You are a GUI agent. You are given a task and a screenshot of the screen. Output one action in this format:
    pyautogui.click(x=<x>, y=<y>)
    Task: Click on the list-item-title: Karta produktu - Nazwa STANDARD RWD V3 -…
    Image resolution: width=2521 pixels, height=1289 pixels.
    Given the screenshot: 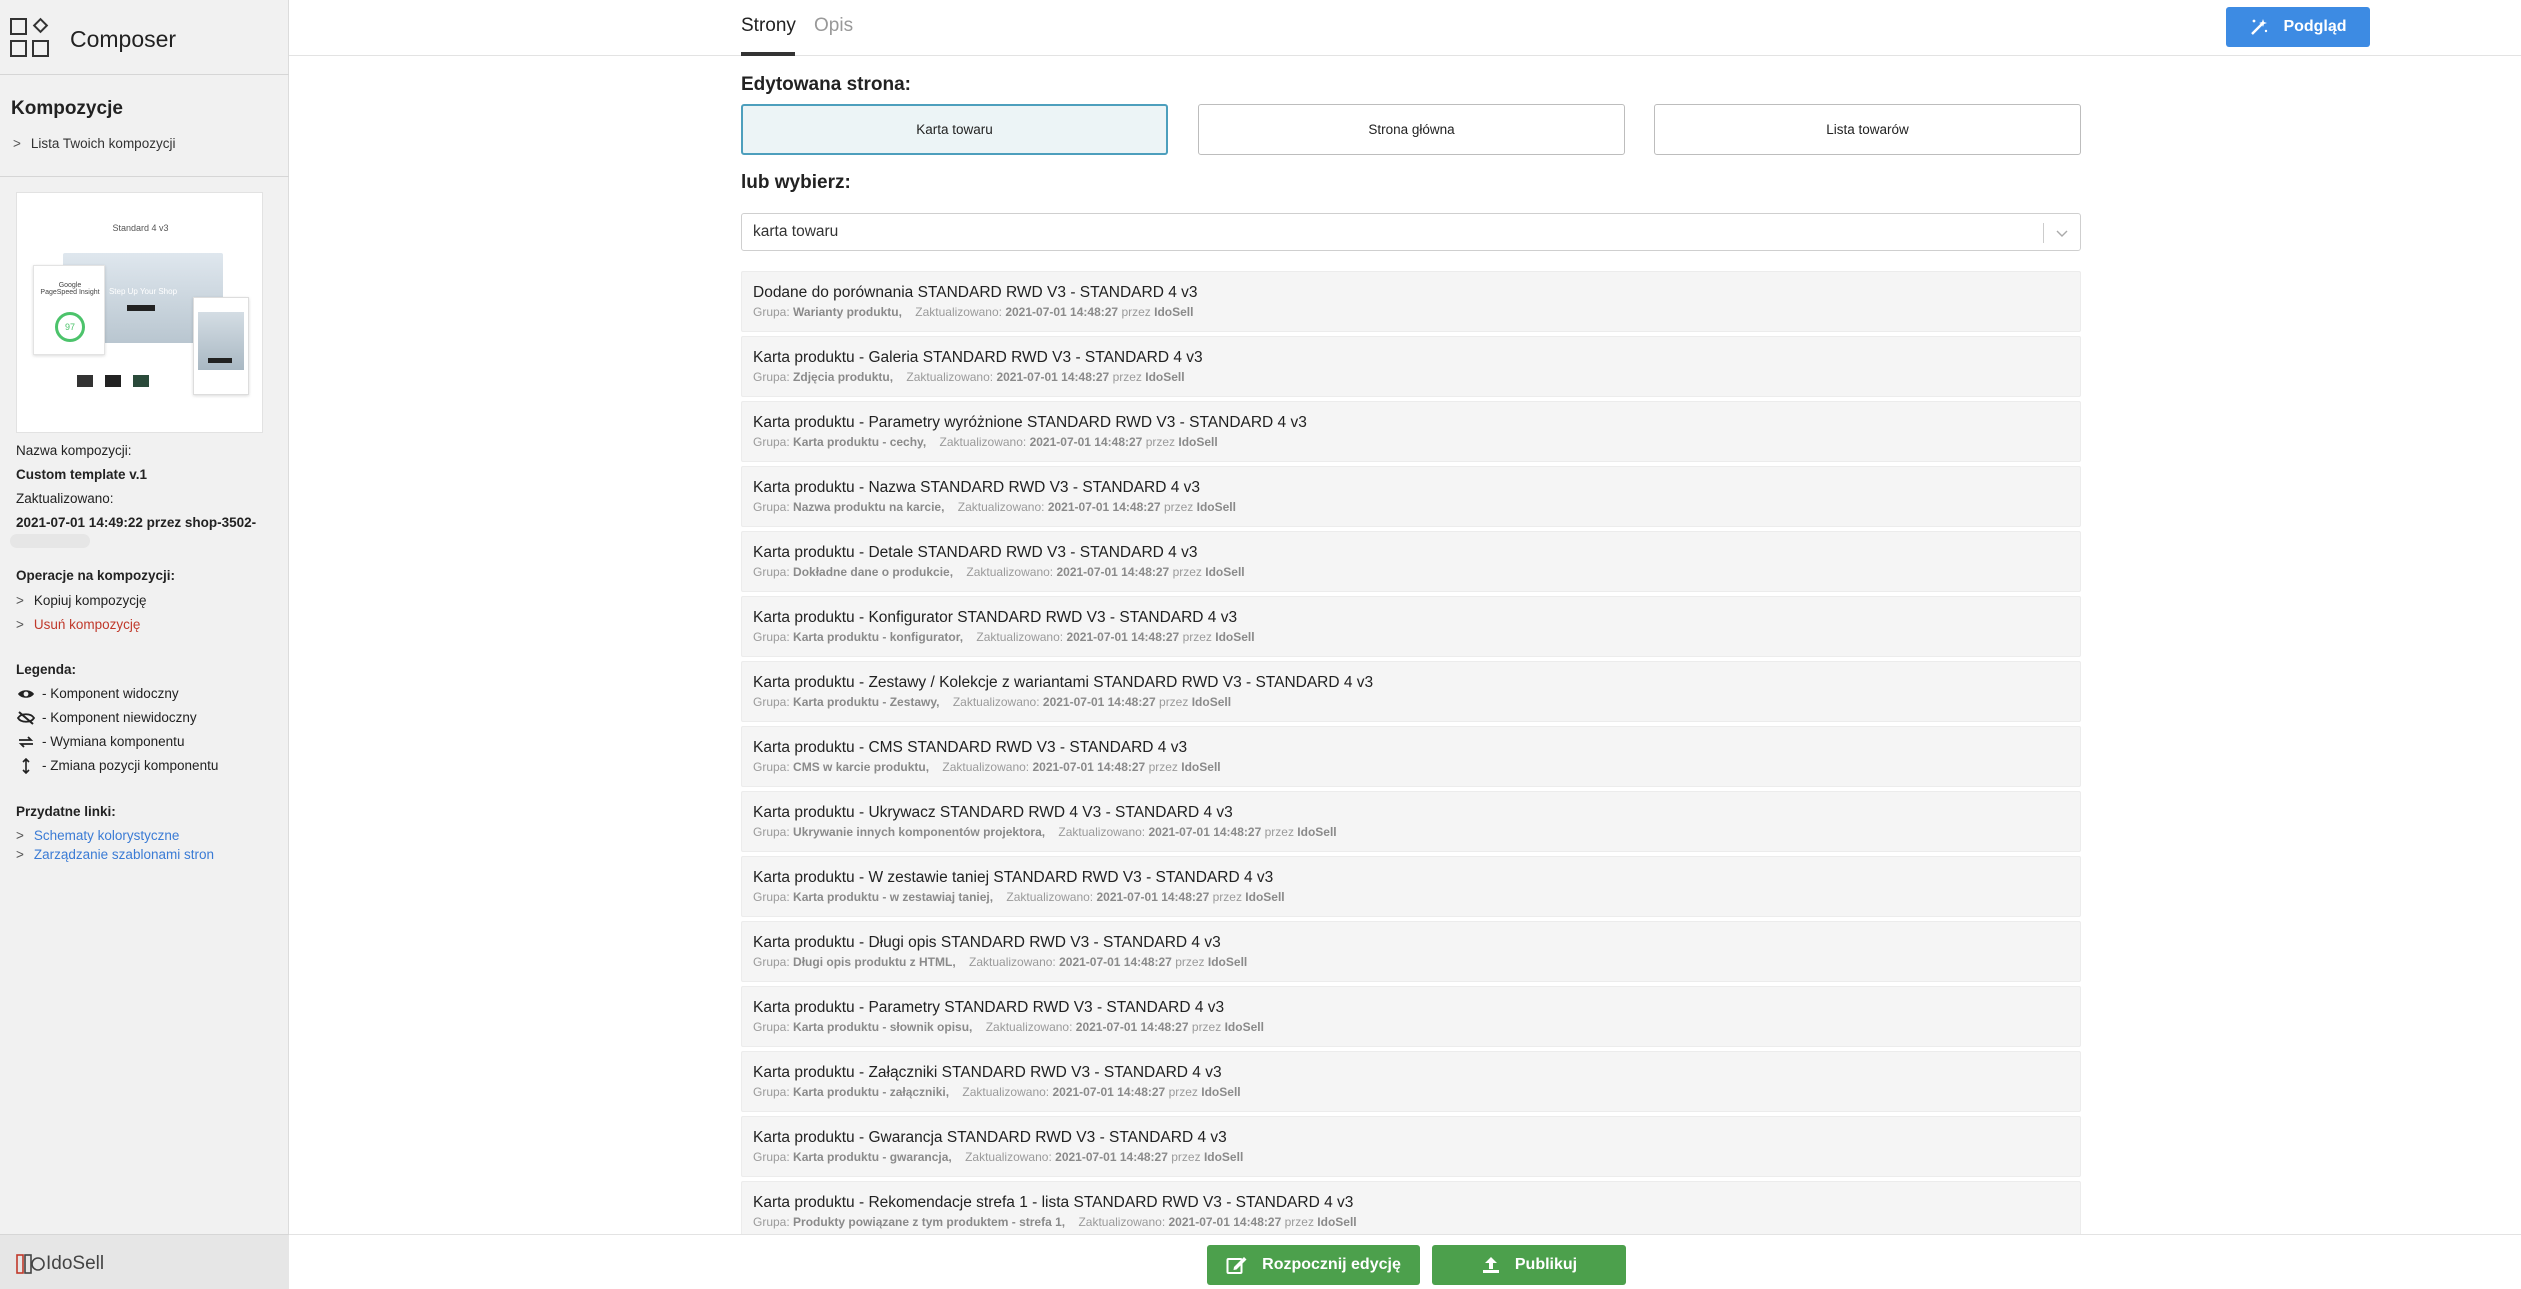 What is the action you would take?
    pyautogui.click(x=977, y=487)
    